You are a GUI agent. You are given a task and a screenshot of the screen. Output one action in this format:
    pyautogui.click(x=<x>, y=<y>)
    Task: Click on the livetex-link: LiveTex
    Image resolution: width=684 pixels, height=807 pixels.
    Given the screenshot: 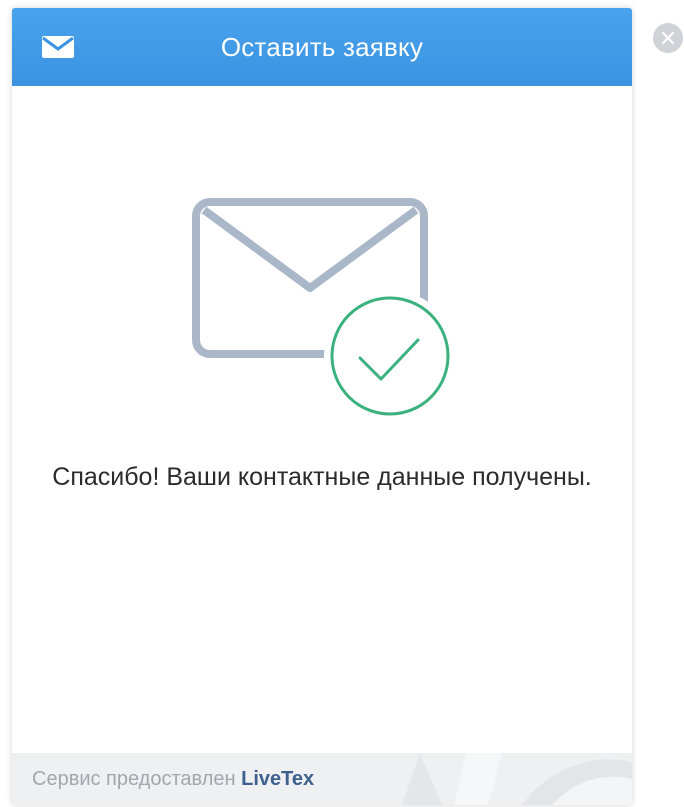 What is the action you would take?
    pyautogui.click(x=277, y=779)
    